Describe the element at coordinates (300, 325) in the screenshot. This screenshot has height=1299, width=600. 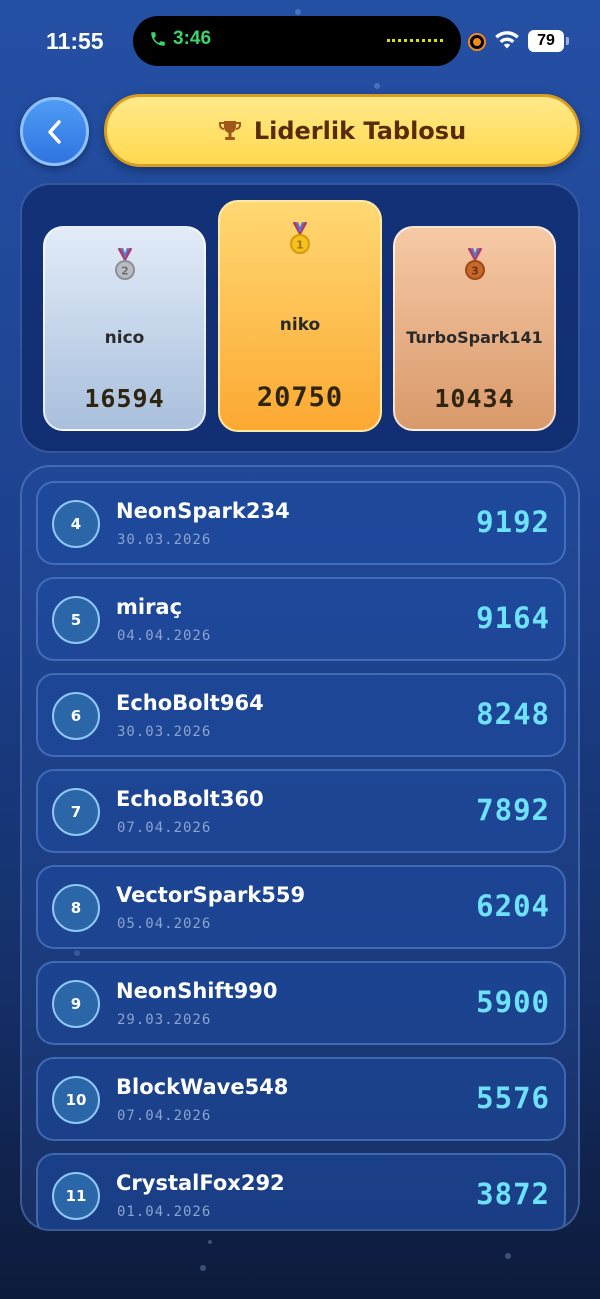
I see `podium-name-first: niko` at that location.